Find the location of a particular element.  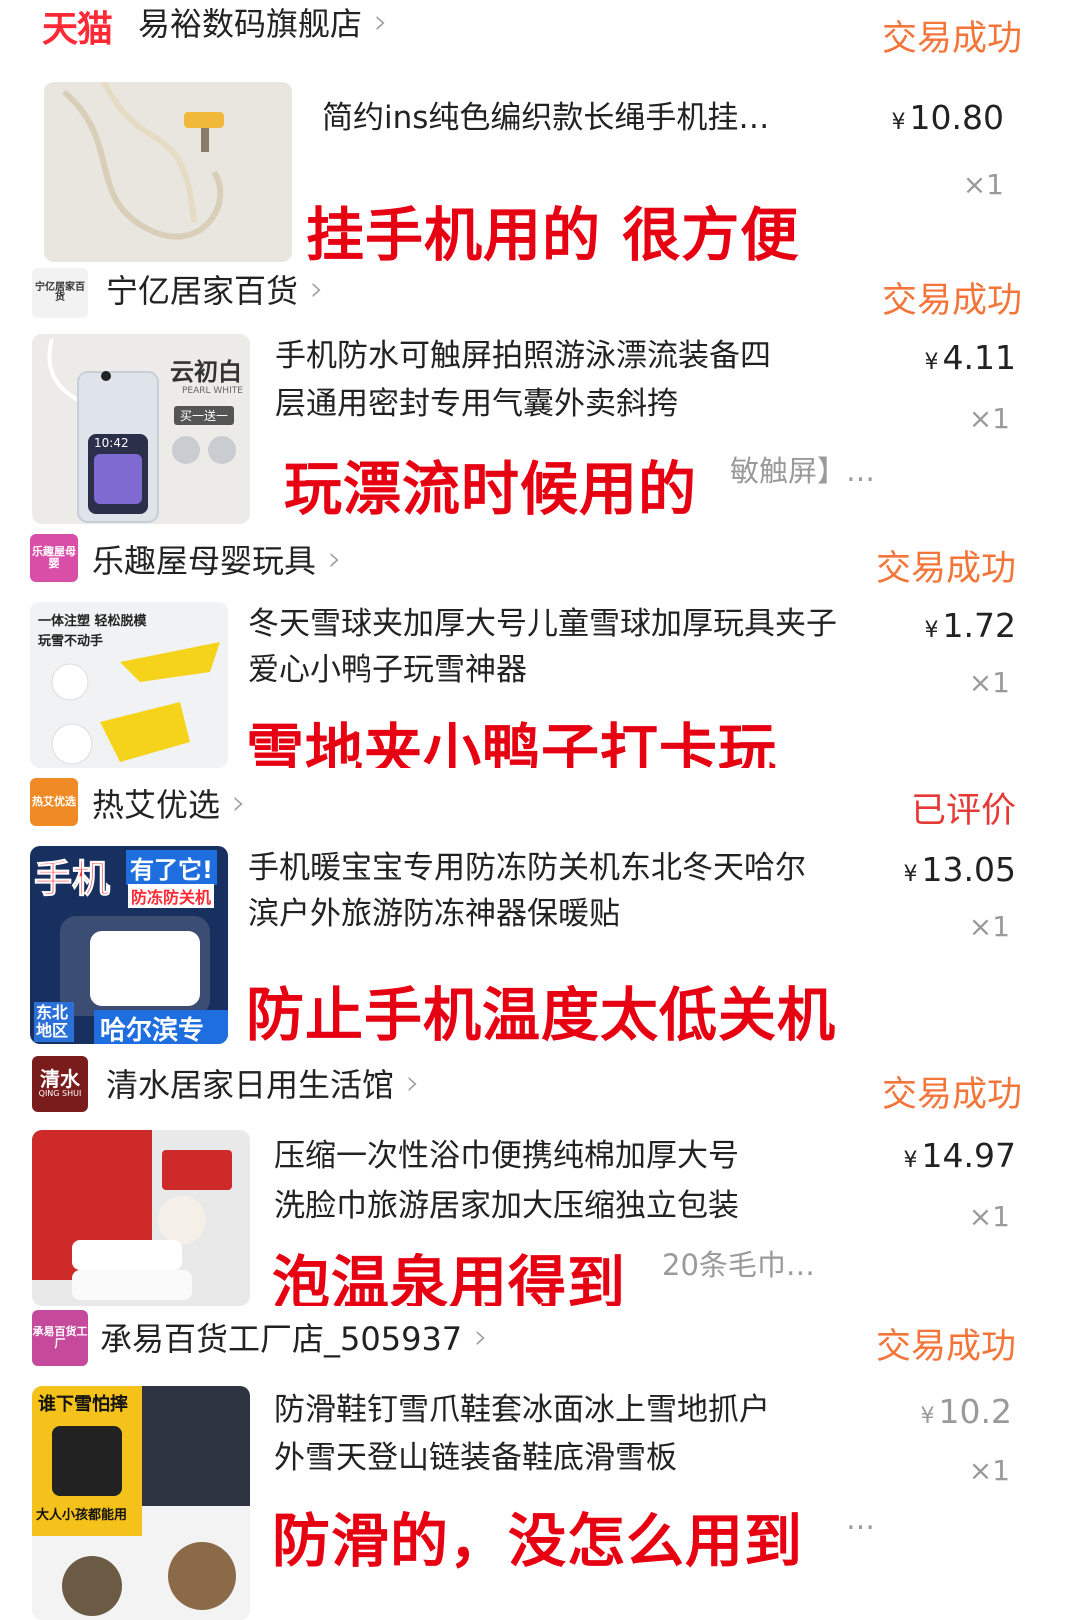

product-thumbnail: 云初白 PEARL WHITE 买一送一 10:42 is located at coordinates (141, 429).